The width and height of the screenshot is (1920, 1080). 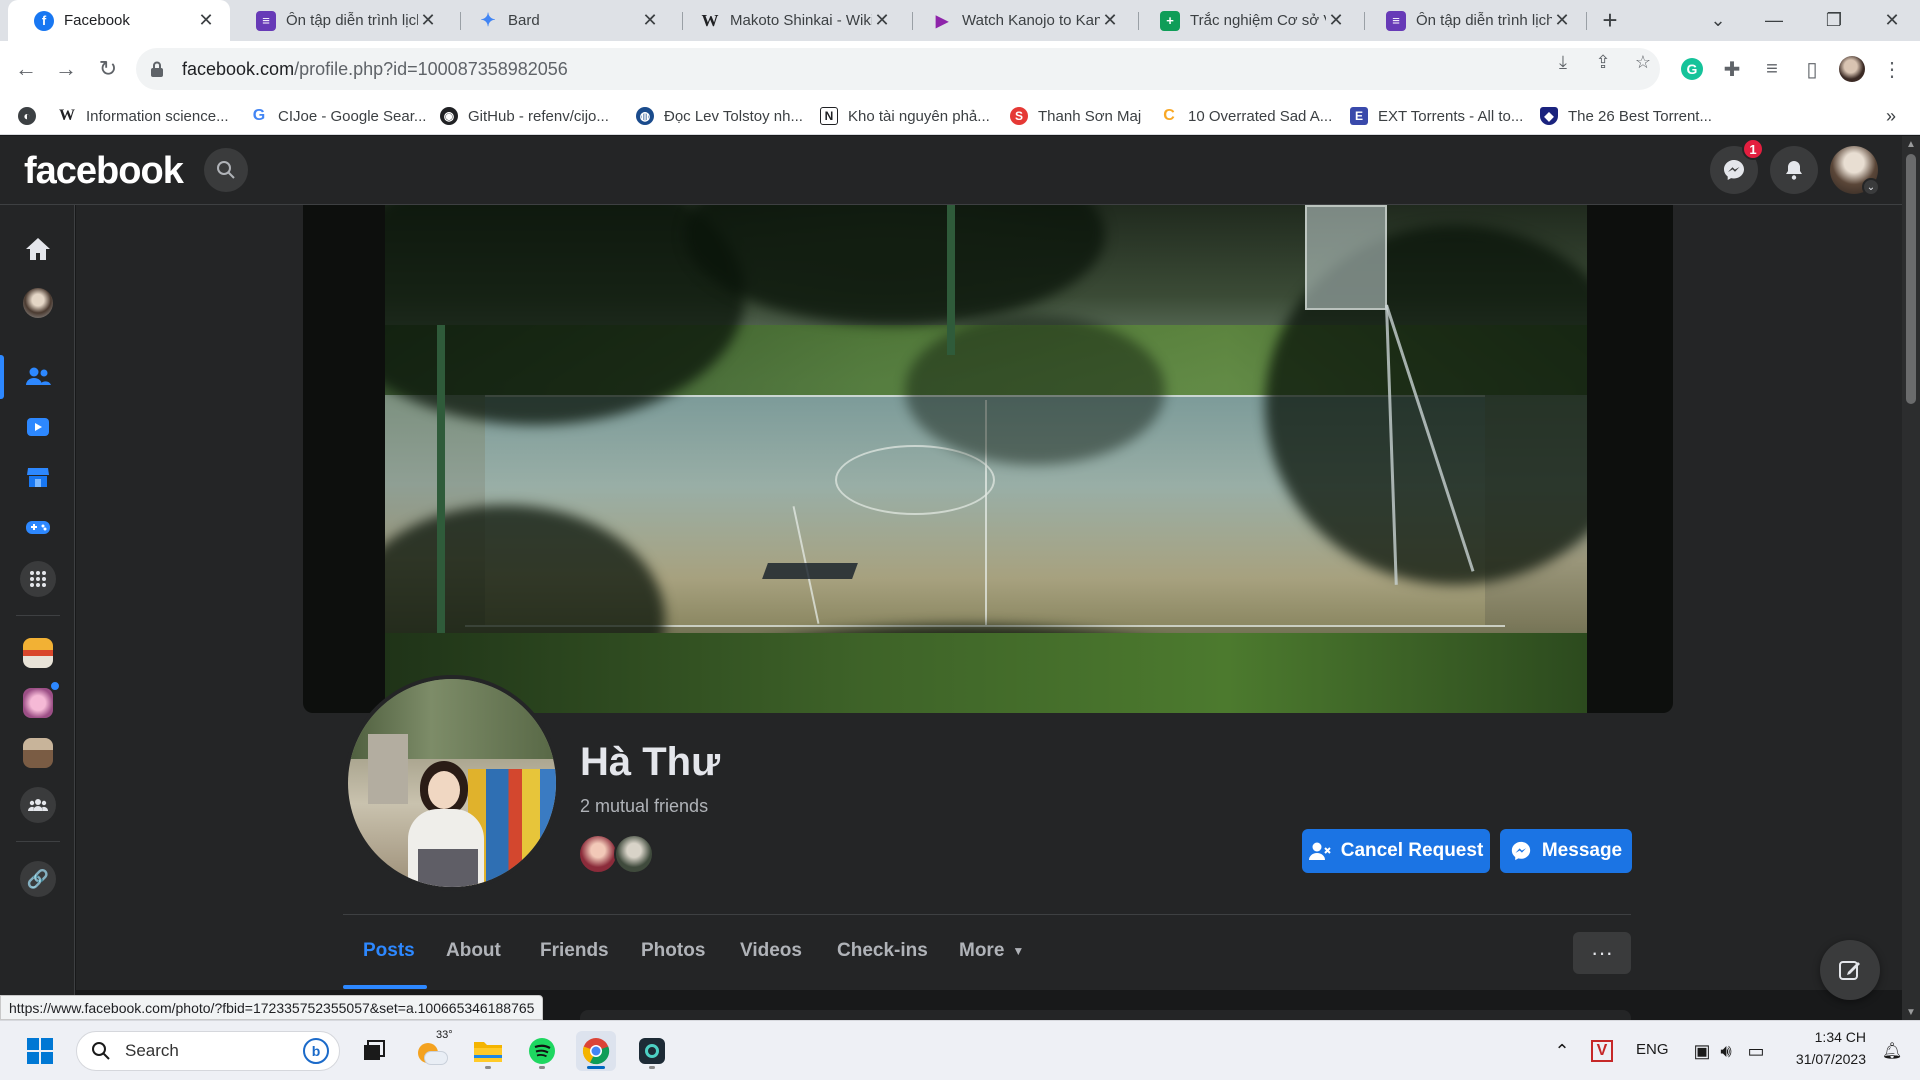 I want to click on back-button: ←, so click(x=26, y=69).